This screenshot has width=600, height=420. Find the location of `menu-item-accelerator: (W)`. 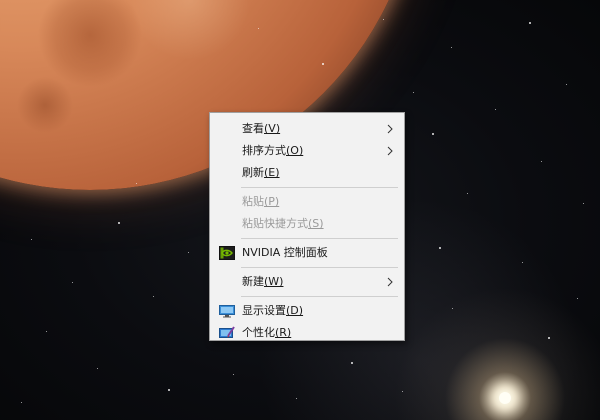

menu-item-accelerator: (W) is located at coordinates (274, 281).